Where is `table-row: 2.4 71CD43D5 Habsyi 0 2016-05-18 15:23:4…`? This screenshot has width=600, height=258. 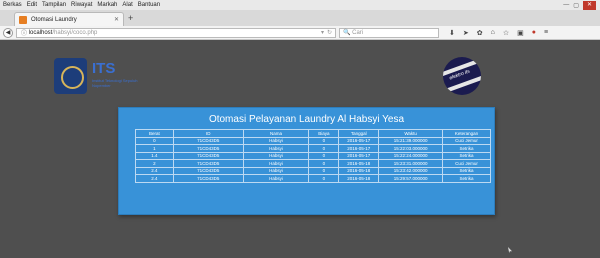 table-row: 2.4 71CD43D5 Habsyi 0 2016-05-18 15:23:4… is located at coordinates (313, 170).